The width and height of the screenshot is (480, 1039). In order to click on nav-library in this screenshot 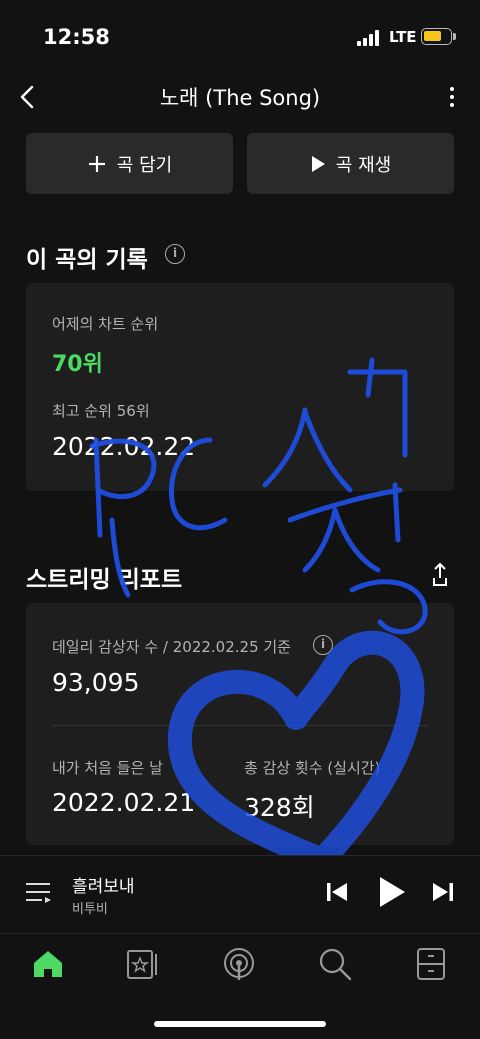, I will do `click(143, 964)`.